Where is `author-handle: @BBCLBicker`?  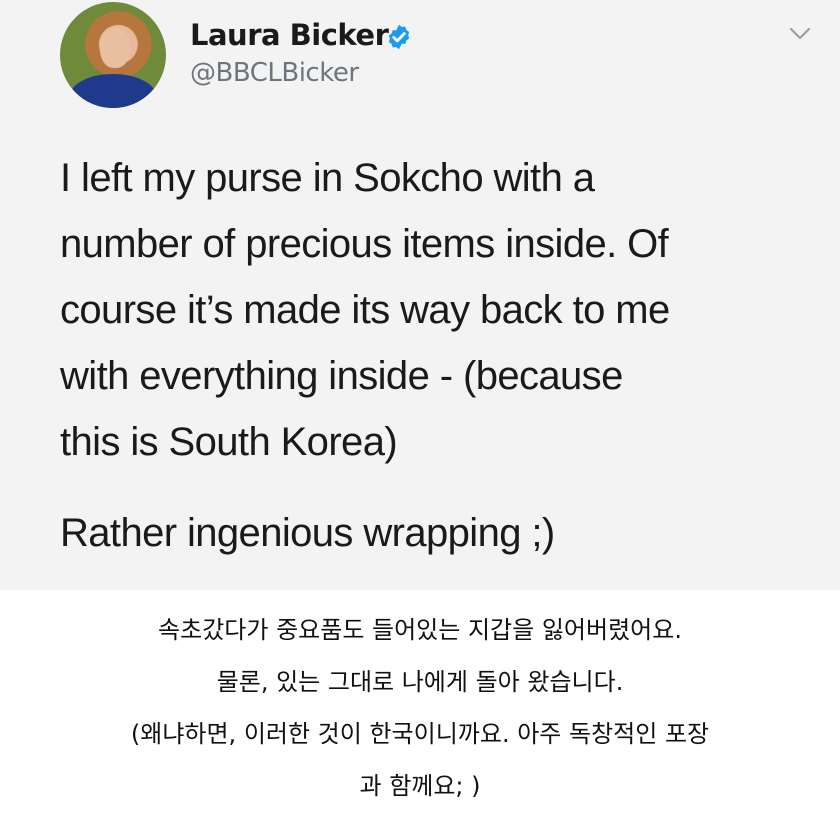 author-handle: @BBCLBicker is located at coordinates (274, 73).